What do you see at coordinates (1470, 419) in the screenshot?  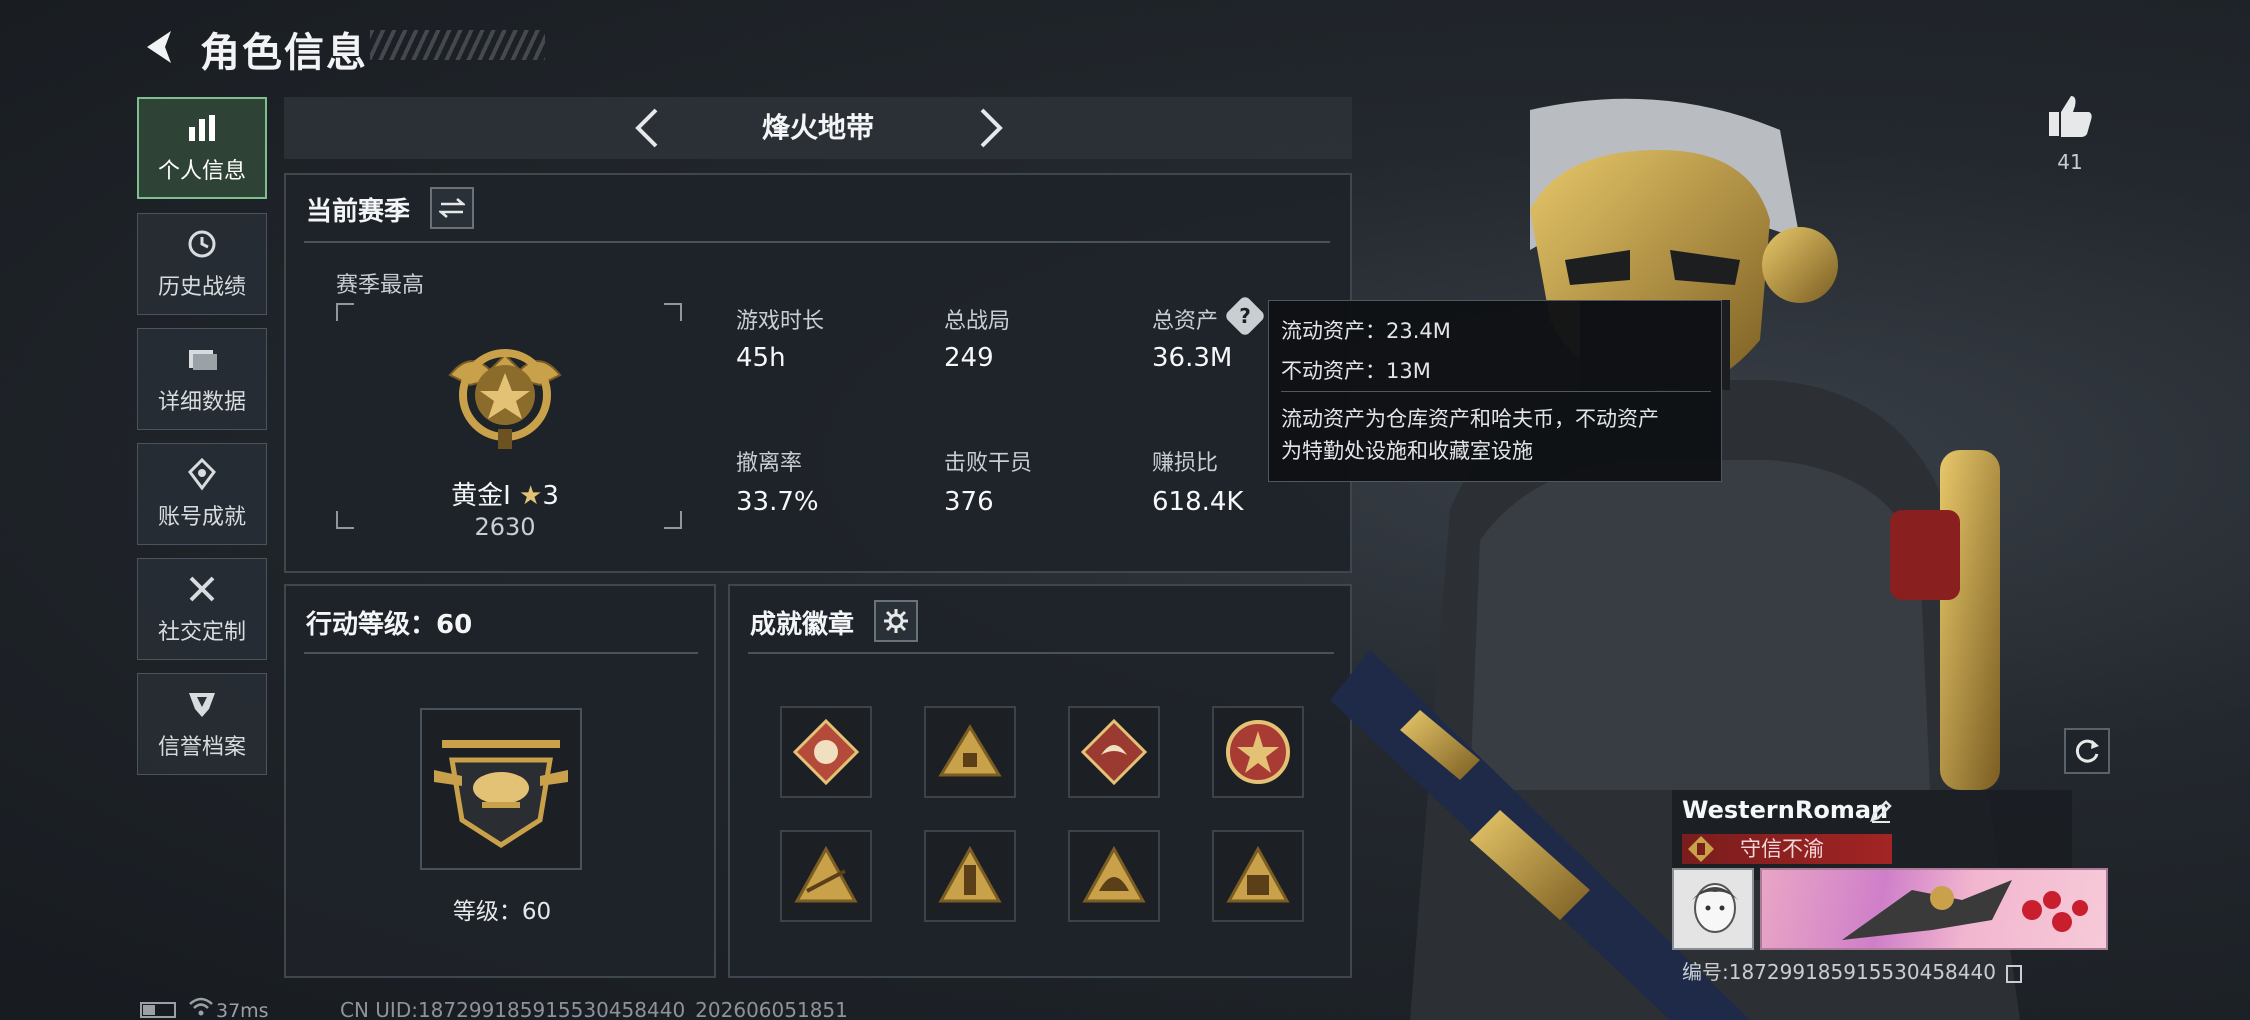 I see `tooltip-description-1: 流动资产为仓库资产和哈夫币，不动资产` at bounding box center [1470, 419].